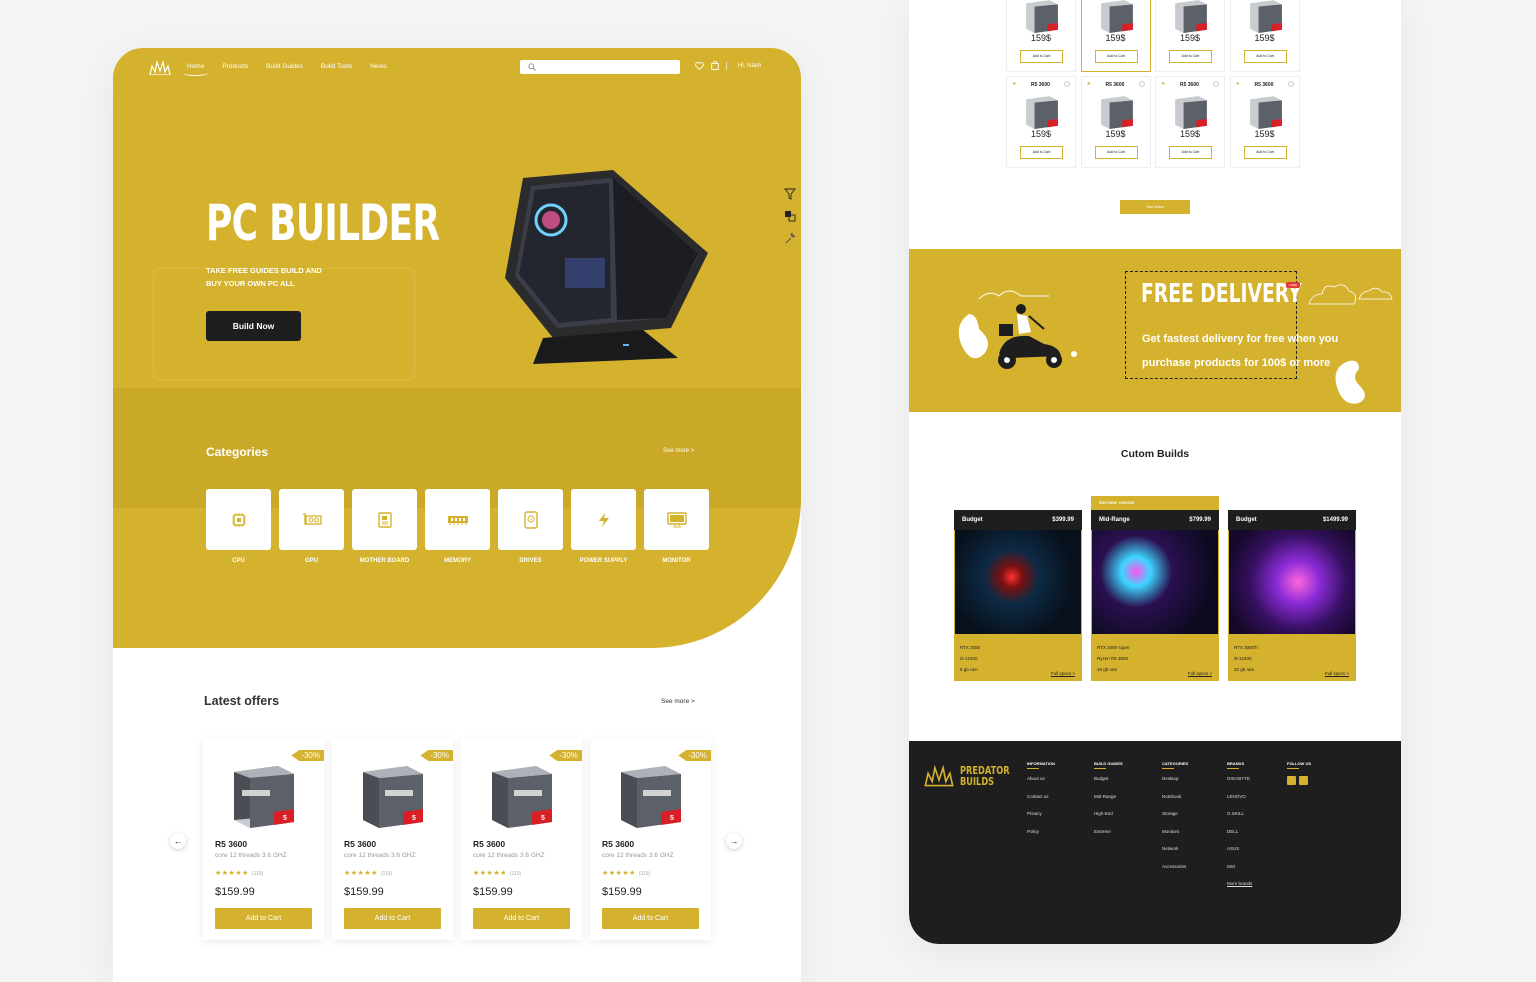 The height and width of the screenshot is (982, 1536). Describe the element at coordinates (1041, 778) in the screenshot. I see `footer-link: About us` at that location.